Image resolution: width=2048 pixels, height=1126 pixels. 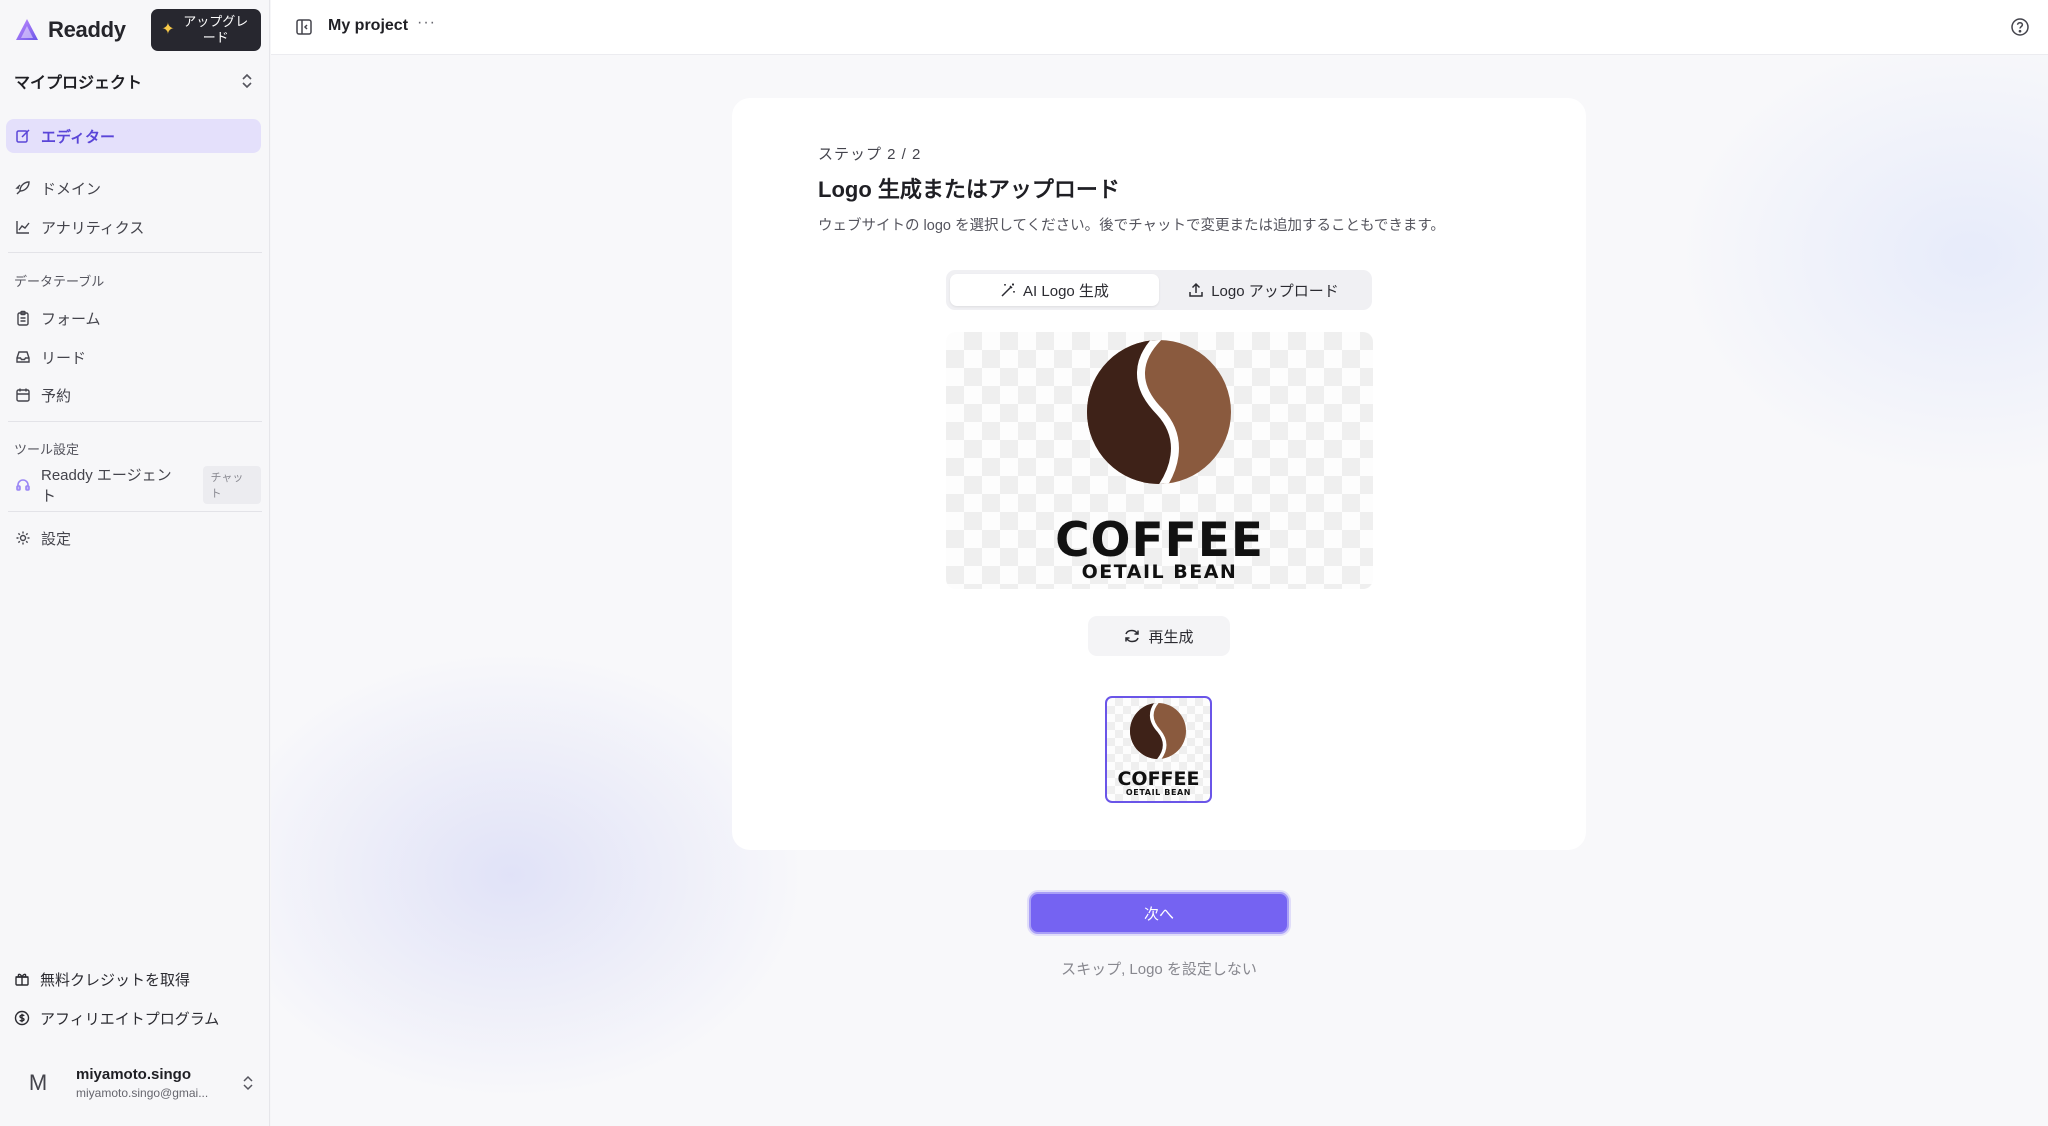 What do you see at coordinates (133, 188) in the screenshot?
I see `sidebar-item-domain: ドメイン` at bounding box center [133, 188].